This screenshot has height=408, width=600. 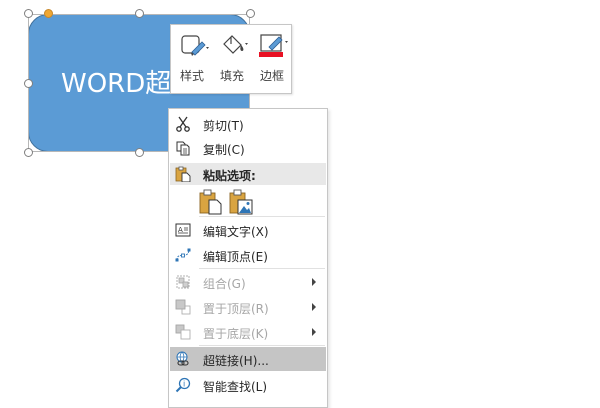 I want to click on style-button-label: 样式, so click(x=191, y=76).